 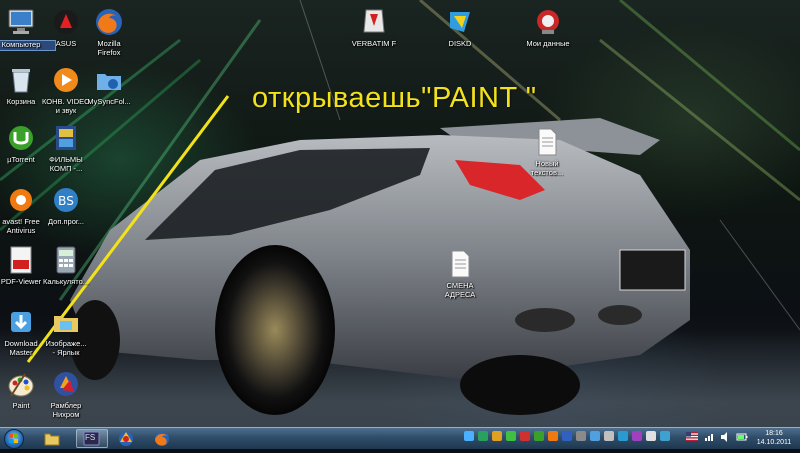 I want to click on desktop-icon-rambler: Рамблер Нихром, so click(x=66, y=393).